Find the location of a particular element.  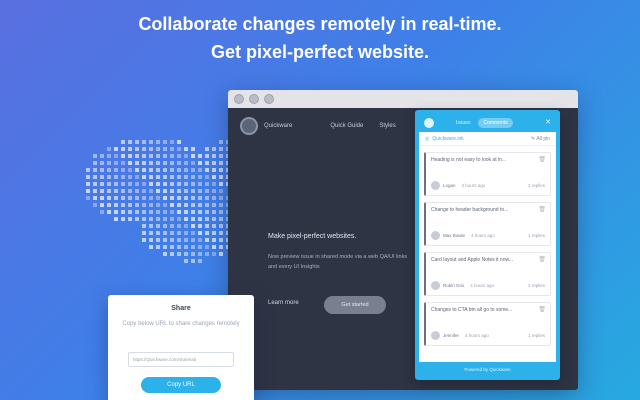

site-logo is located at coordinates (249, 126).